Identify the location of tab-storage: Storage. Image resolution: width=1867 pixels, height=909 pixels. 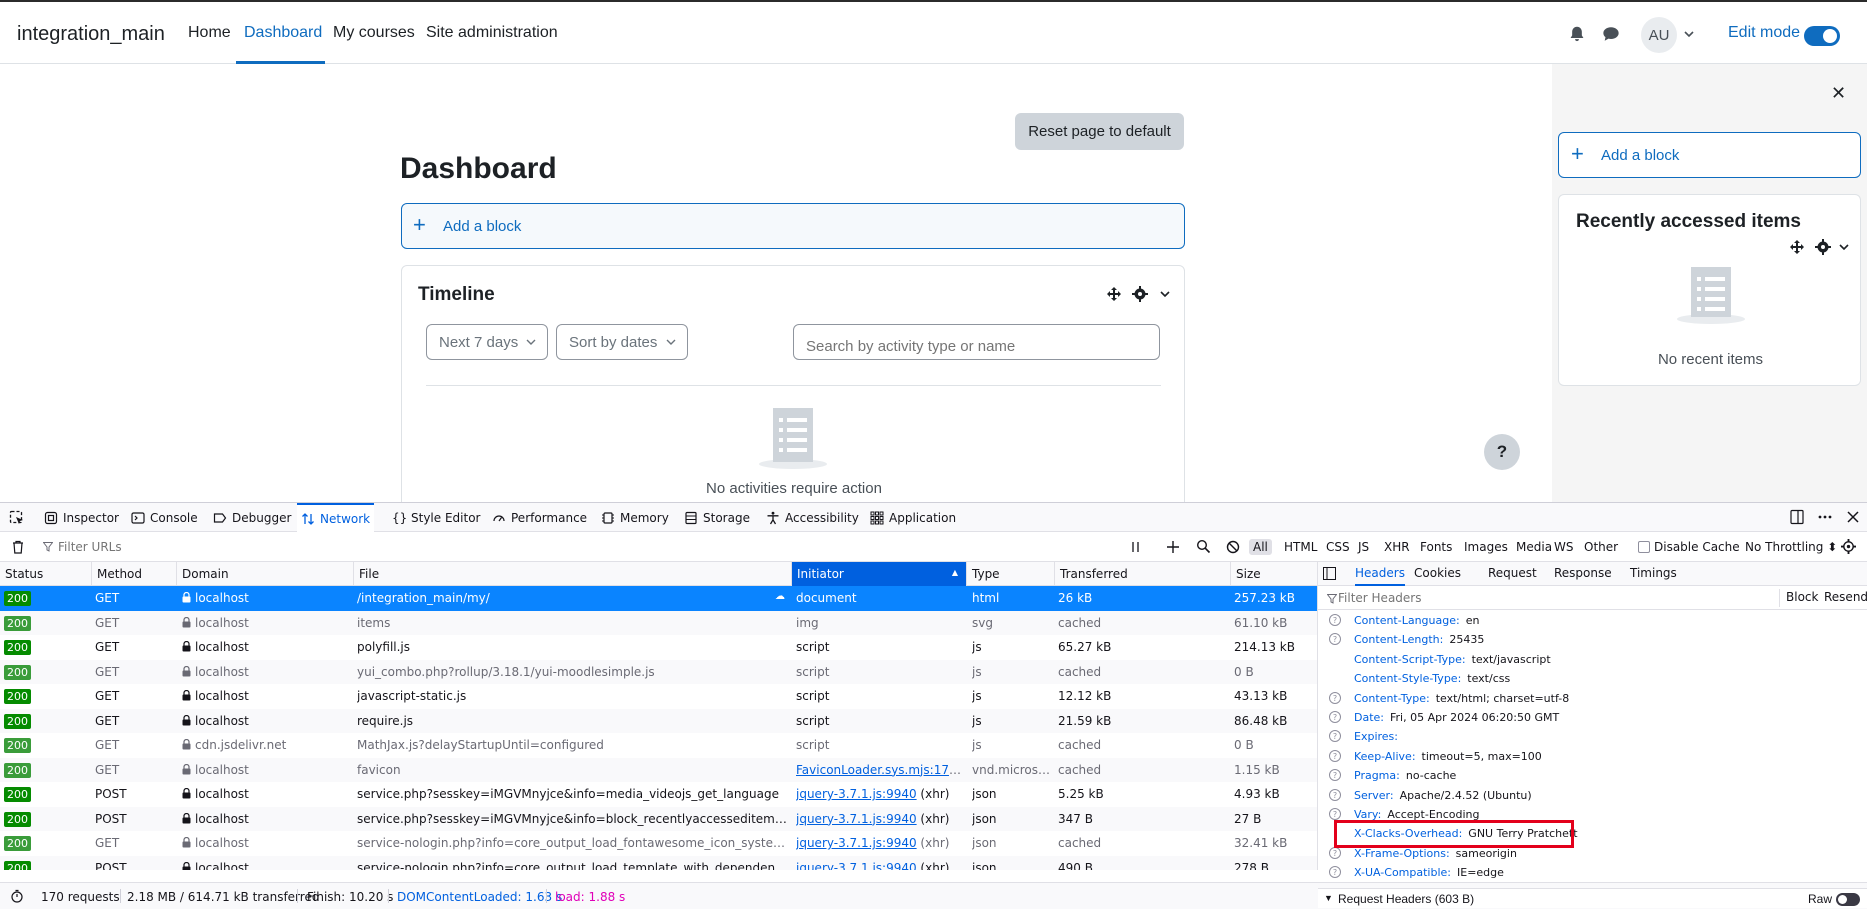
(717, 517).